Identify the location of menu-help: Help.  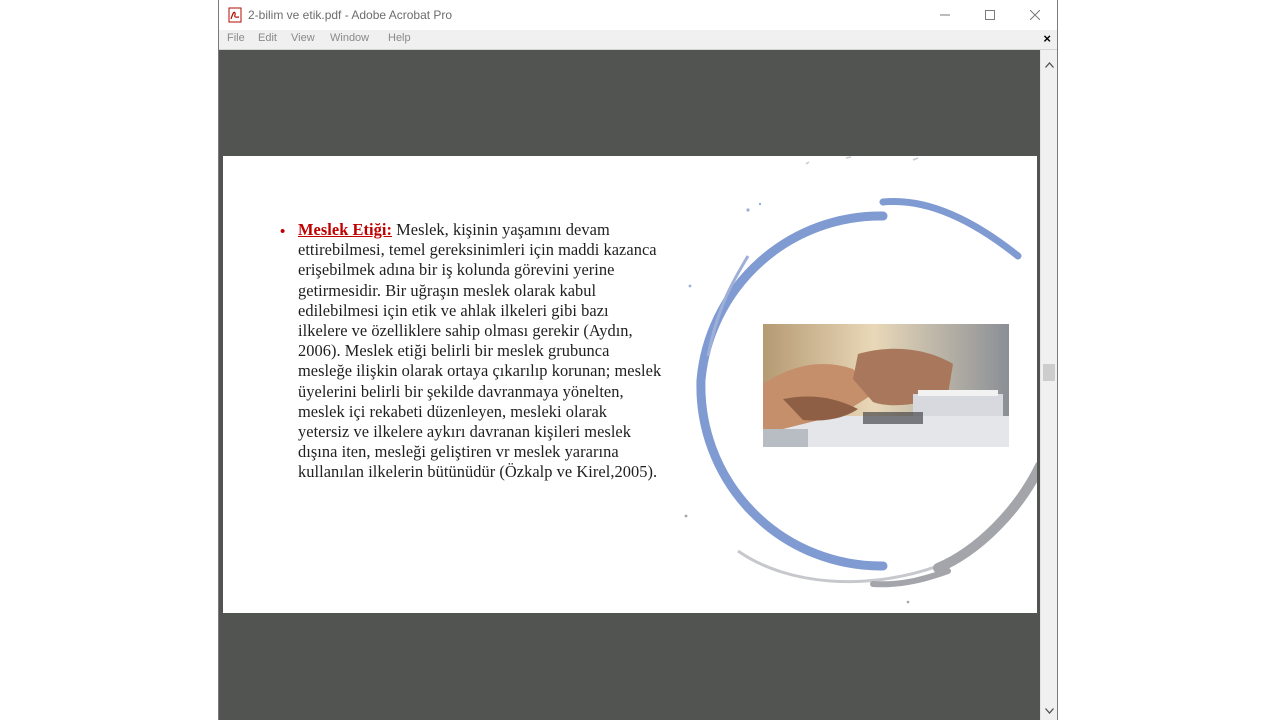
(399, 38).